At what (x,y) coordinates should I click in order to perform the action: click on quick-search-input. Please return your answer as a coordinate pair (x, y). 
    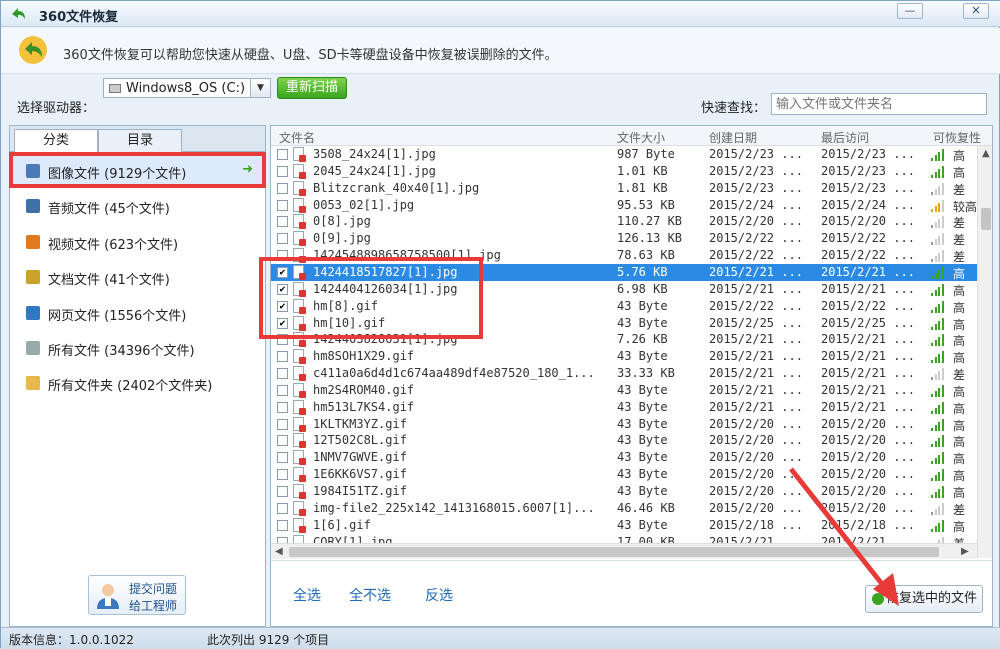
    Looking at the image, I should click on (879, 104).